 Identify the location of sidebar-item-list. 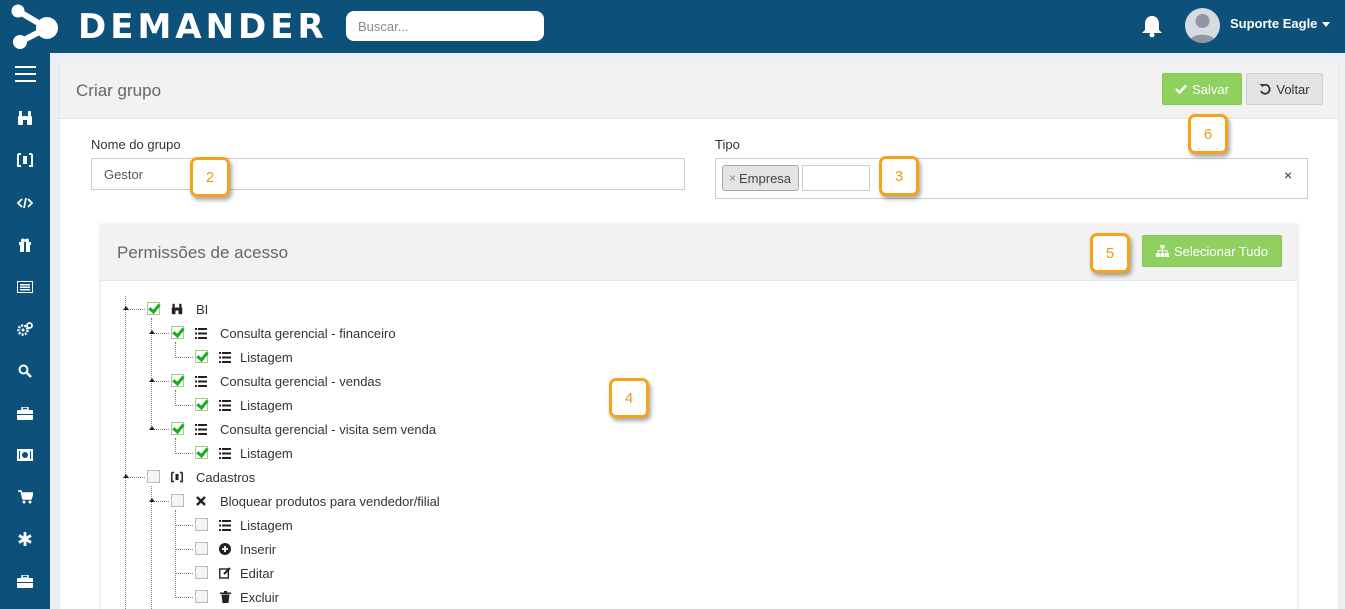
(25, 287).